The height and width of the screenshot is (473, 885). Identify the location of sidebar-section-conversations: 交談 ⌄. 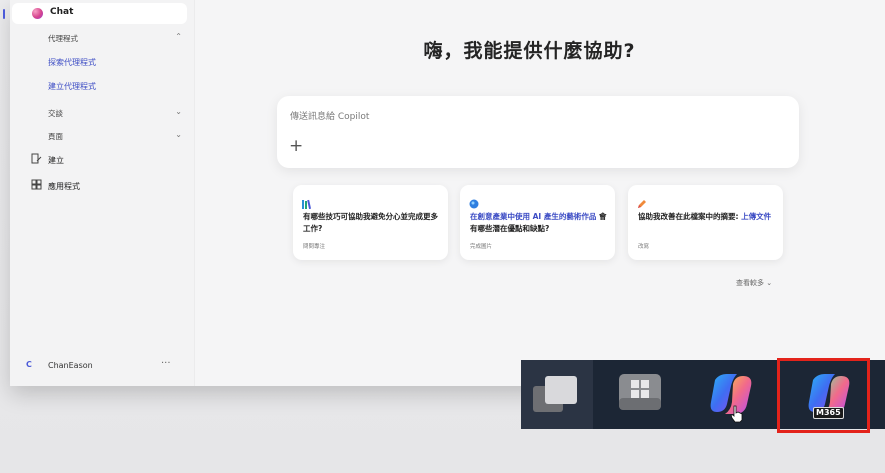
(100, 113).